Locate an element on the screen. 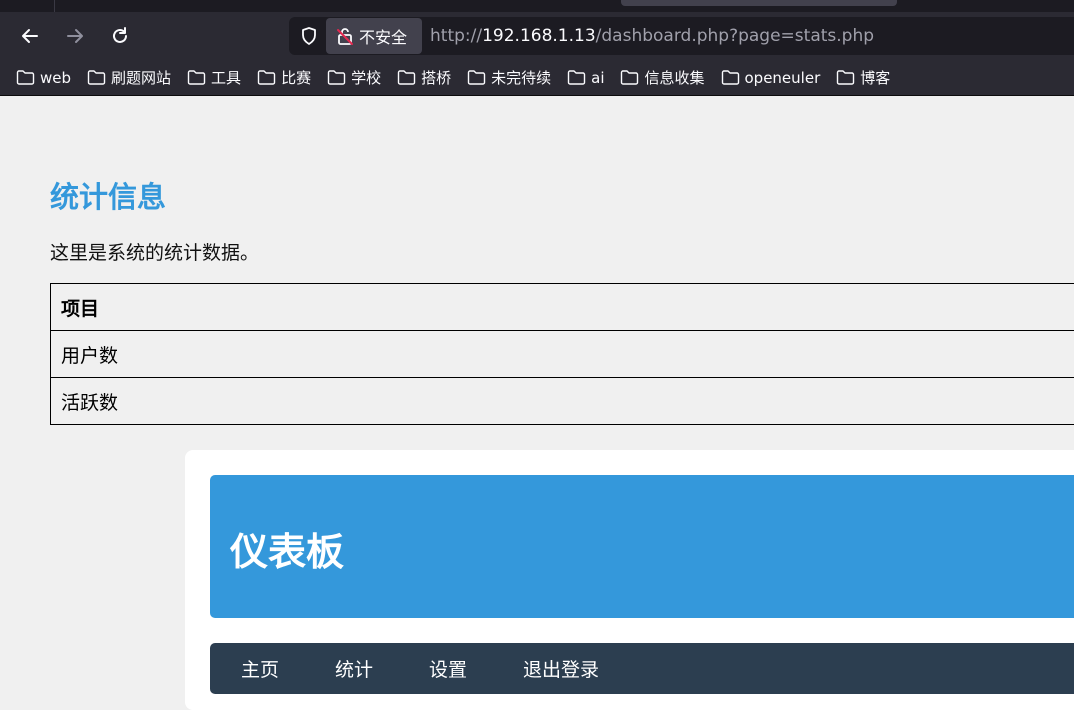 This screenshot has width=1074, height=710. reload-icon is located at coordinates (120, 36).